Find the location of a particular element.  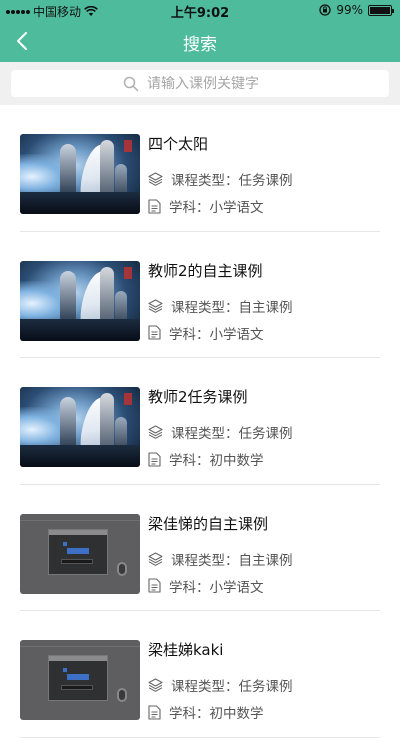

search-area is located at coordinates (200, 83).